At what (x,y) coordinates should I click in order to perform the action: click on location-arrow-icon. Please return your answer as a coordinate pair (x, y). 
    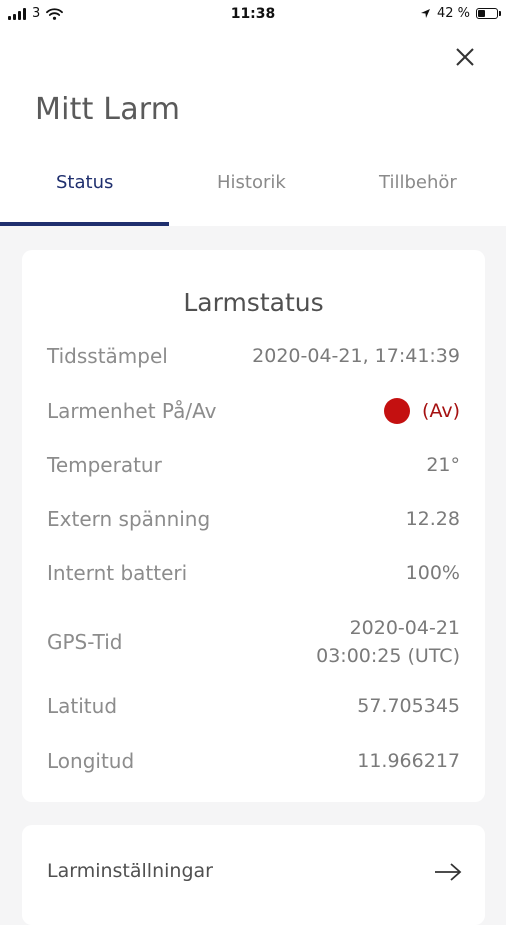
    Looking at the image, I should click on (425, 13).